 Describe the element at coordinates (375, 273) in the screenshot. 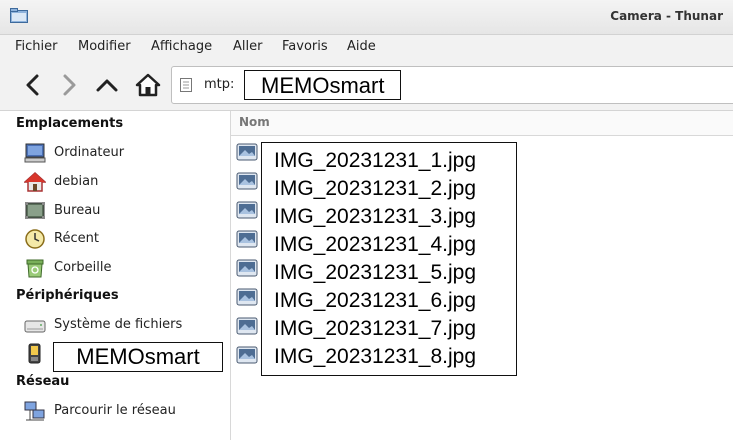

I see `file-item-name: IMG_20231231_5.jpg` at that location.